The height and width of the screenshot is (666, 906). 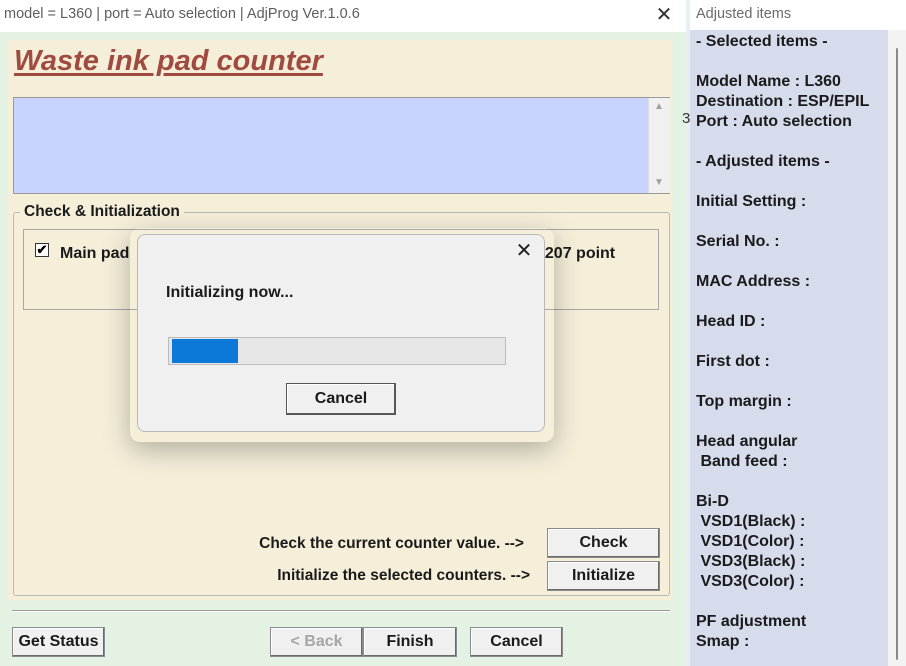 What do you see at coordinates (205, 351) in the screenshot?
I see `progress-bar-fill` at bounding box center [205, 351].